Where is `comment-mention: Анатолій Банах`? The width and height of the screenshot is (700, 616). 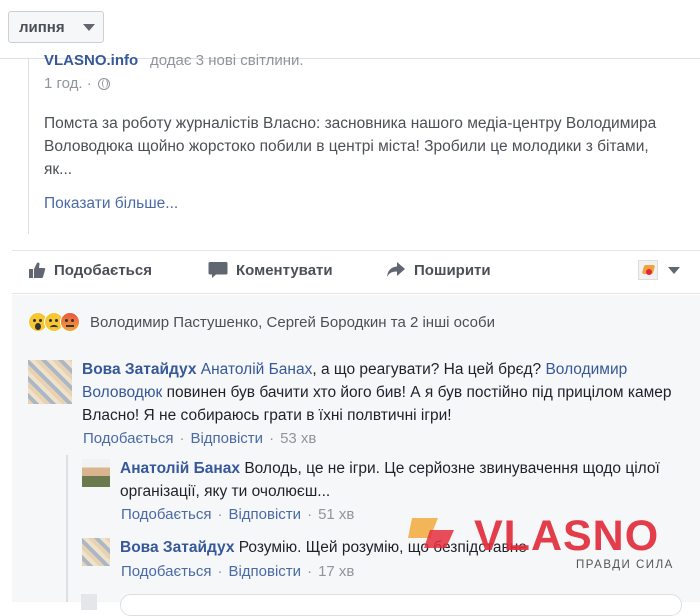
comment-mention: Анатолій Банах is located at coordinates (257, 369).